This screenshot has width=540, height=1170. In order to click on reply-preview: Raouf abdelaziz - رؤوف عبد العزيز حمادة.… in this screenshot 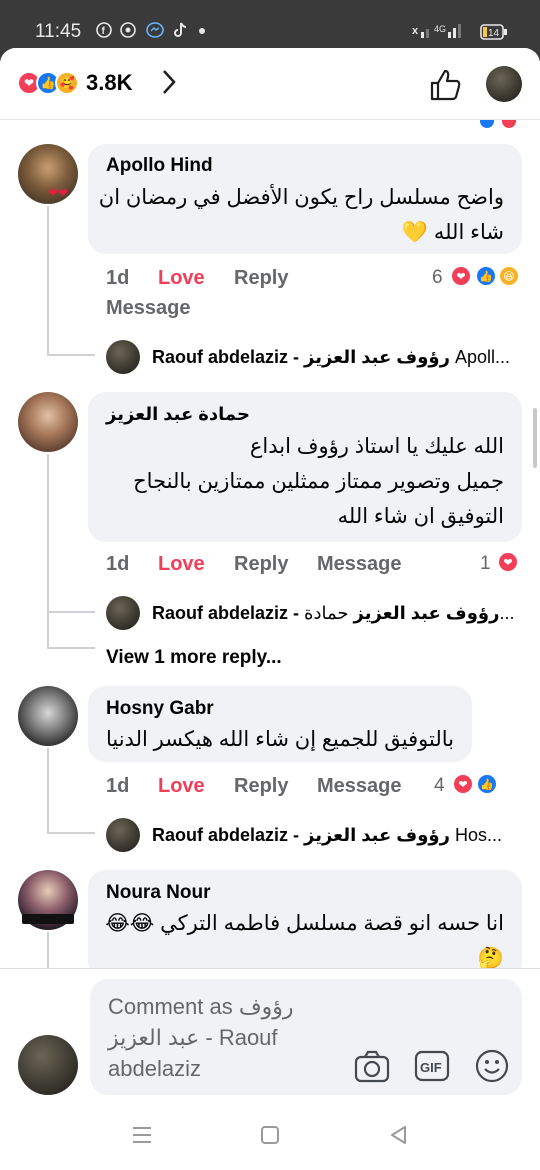, I will do `click(333, 613)`.